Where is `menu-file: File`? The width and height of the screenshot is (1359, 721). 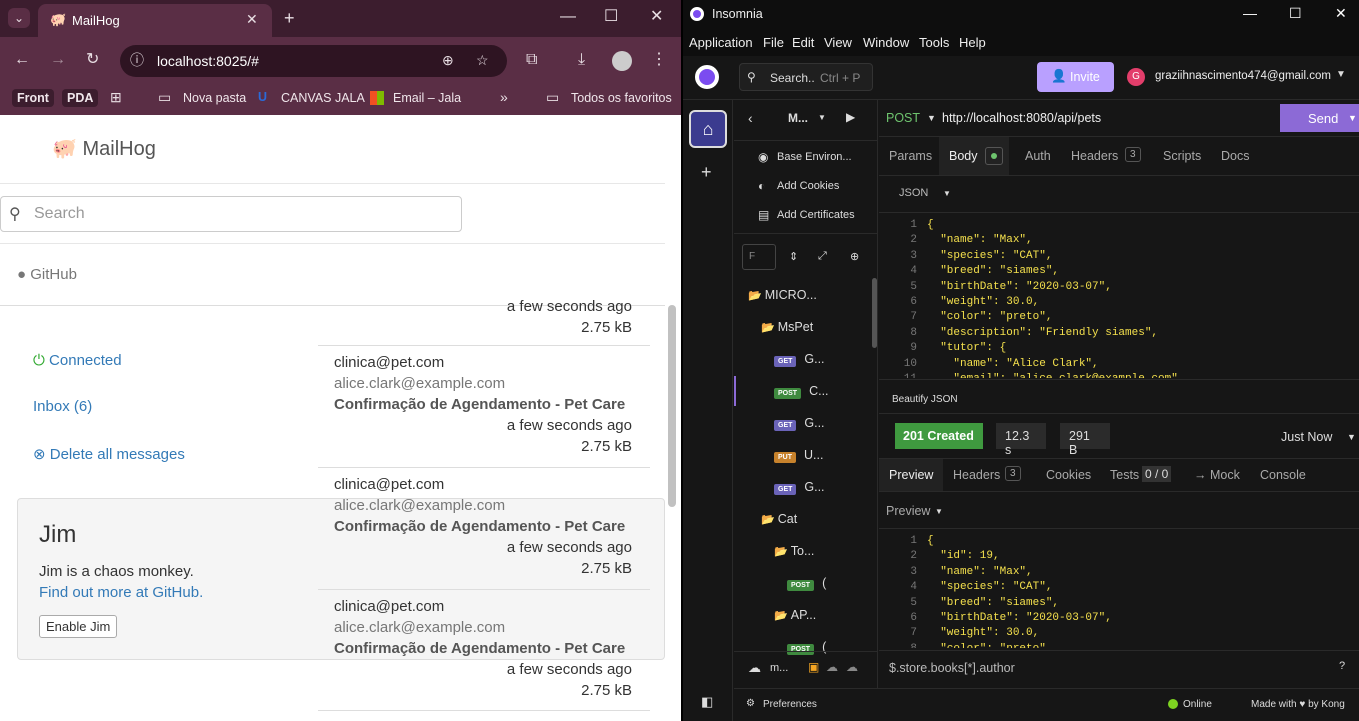 menu-file: File is located at coordinates (773, 42).